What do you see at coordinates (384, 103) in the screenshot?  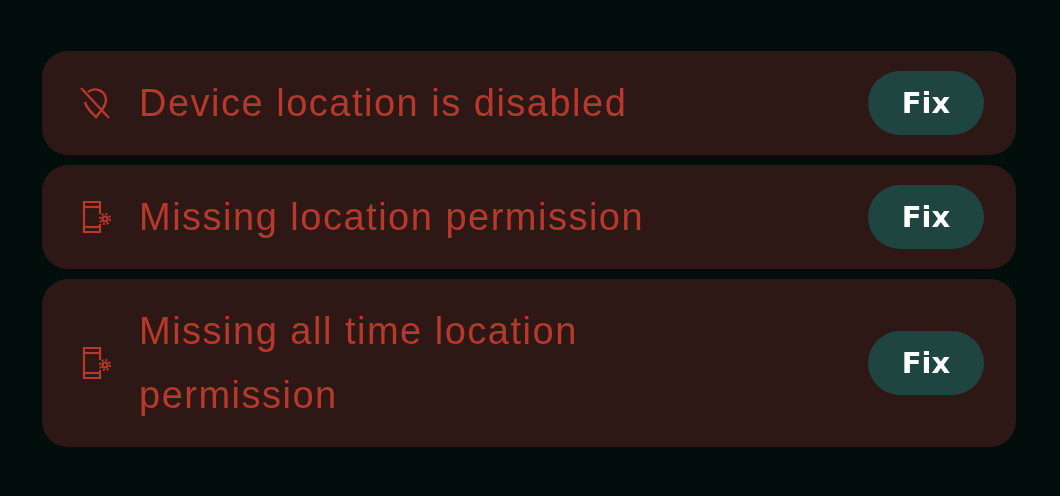 I see `issue-message: Device location is disabled` at bounding box center [384, 103].